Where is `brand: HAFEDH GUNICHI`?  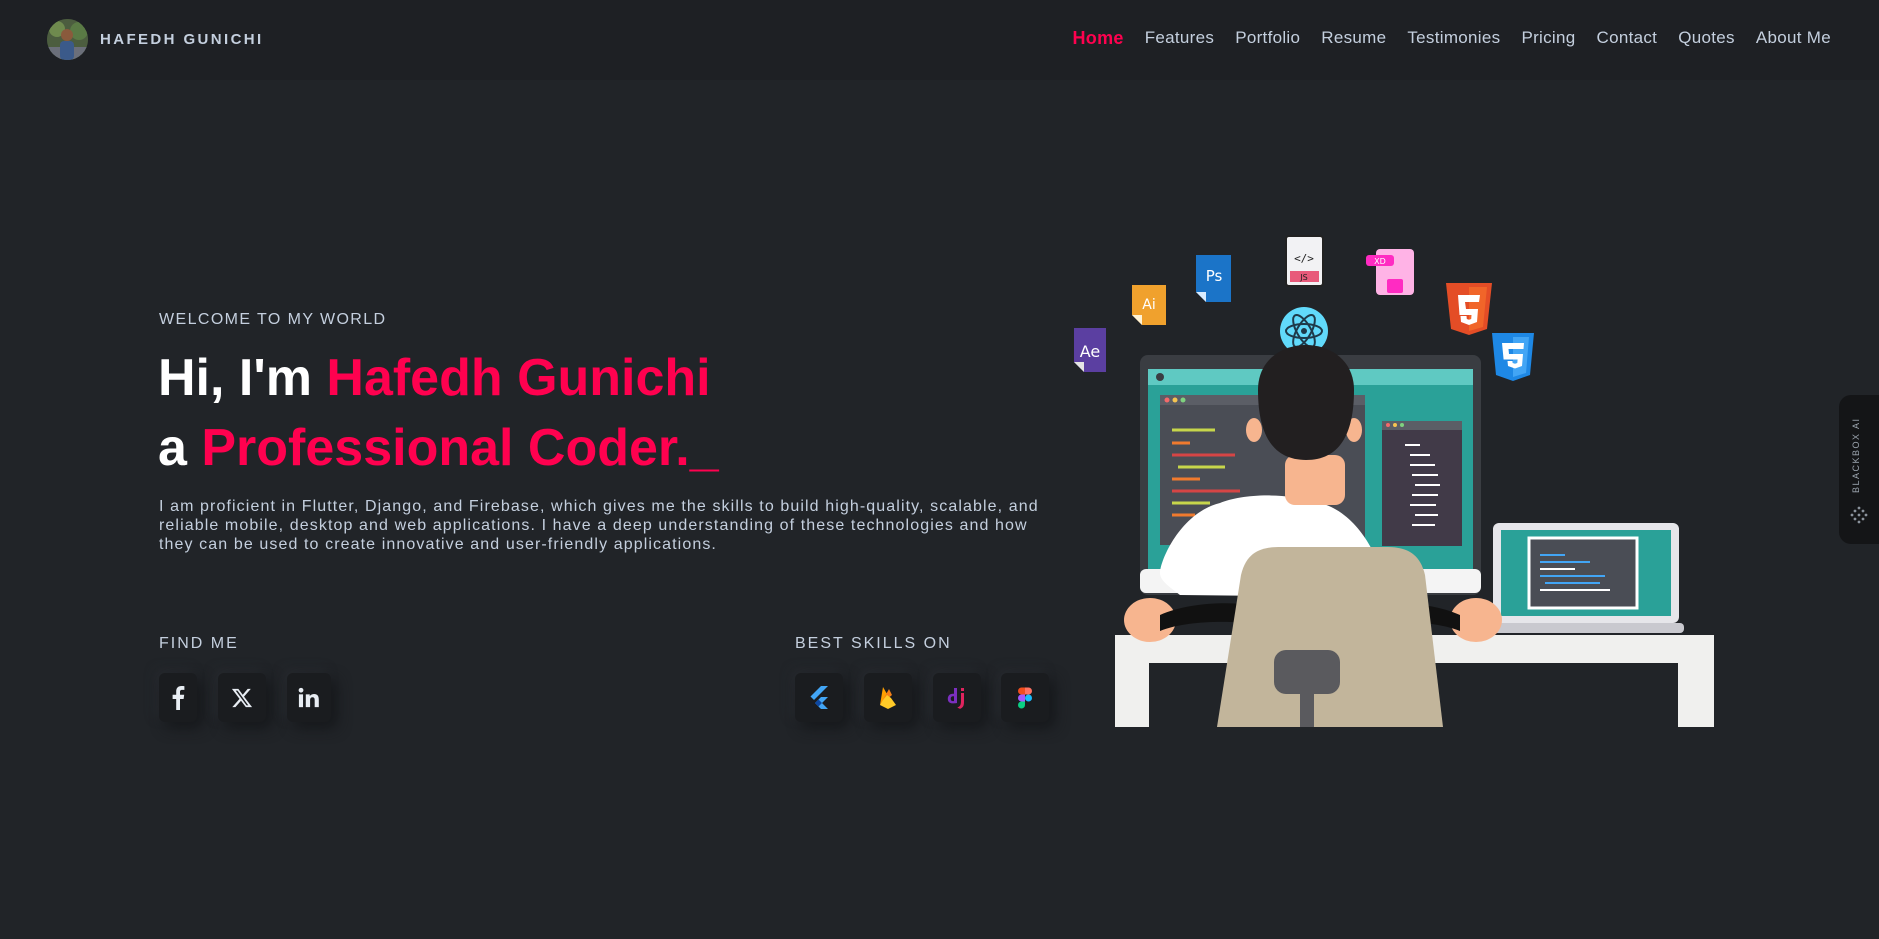 brand: HAFEDH GUNICHI is located at coordinates (155, 39).